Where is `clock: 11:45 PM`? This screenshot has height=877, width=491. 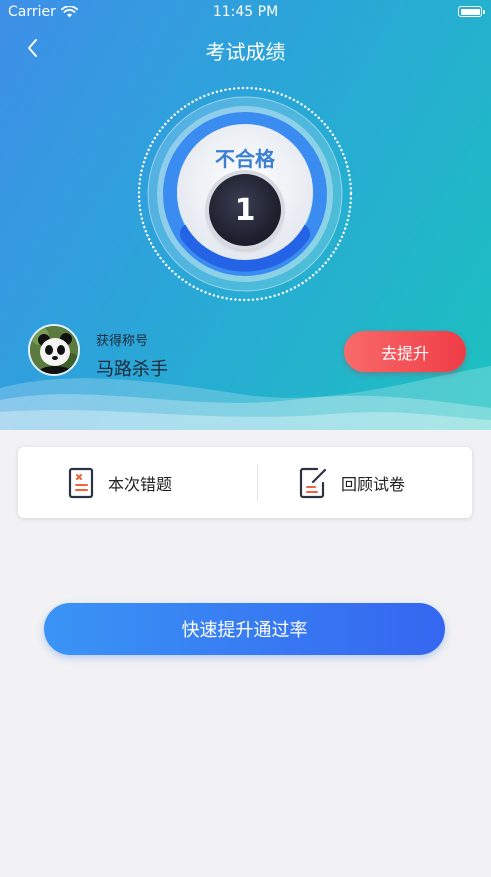
clock: 11:45 PM is located at coordinates (245, 12).